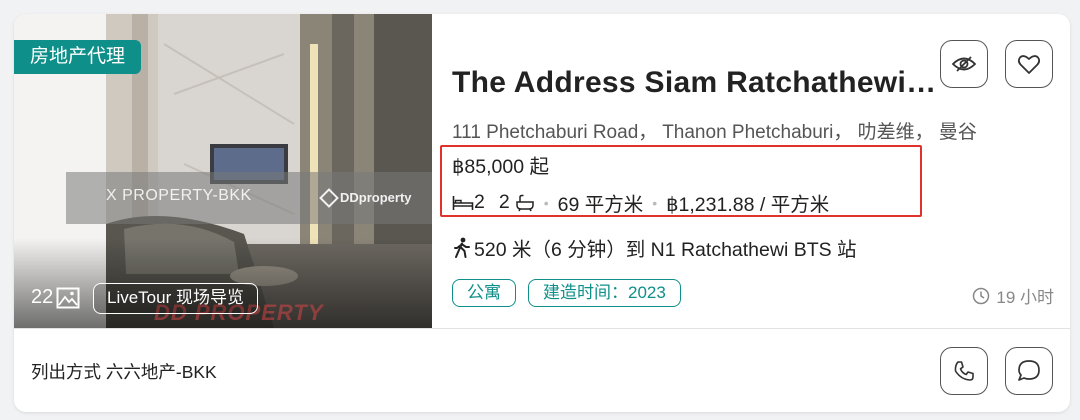  I want to click on listed-by-prefix: 列出方式, so click(66, 372).